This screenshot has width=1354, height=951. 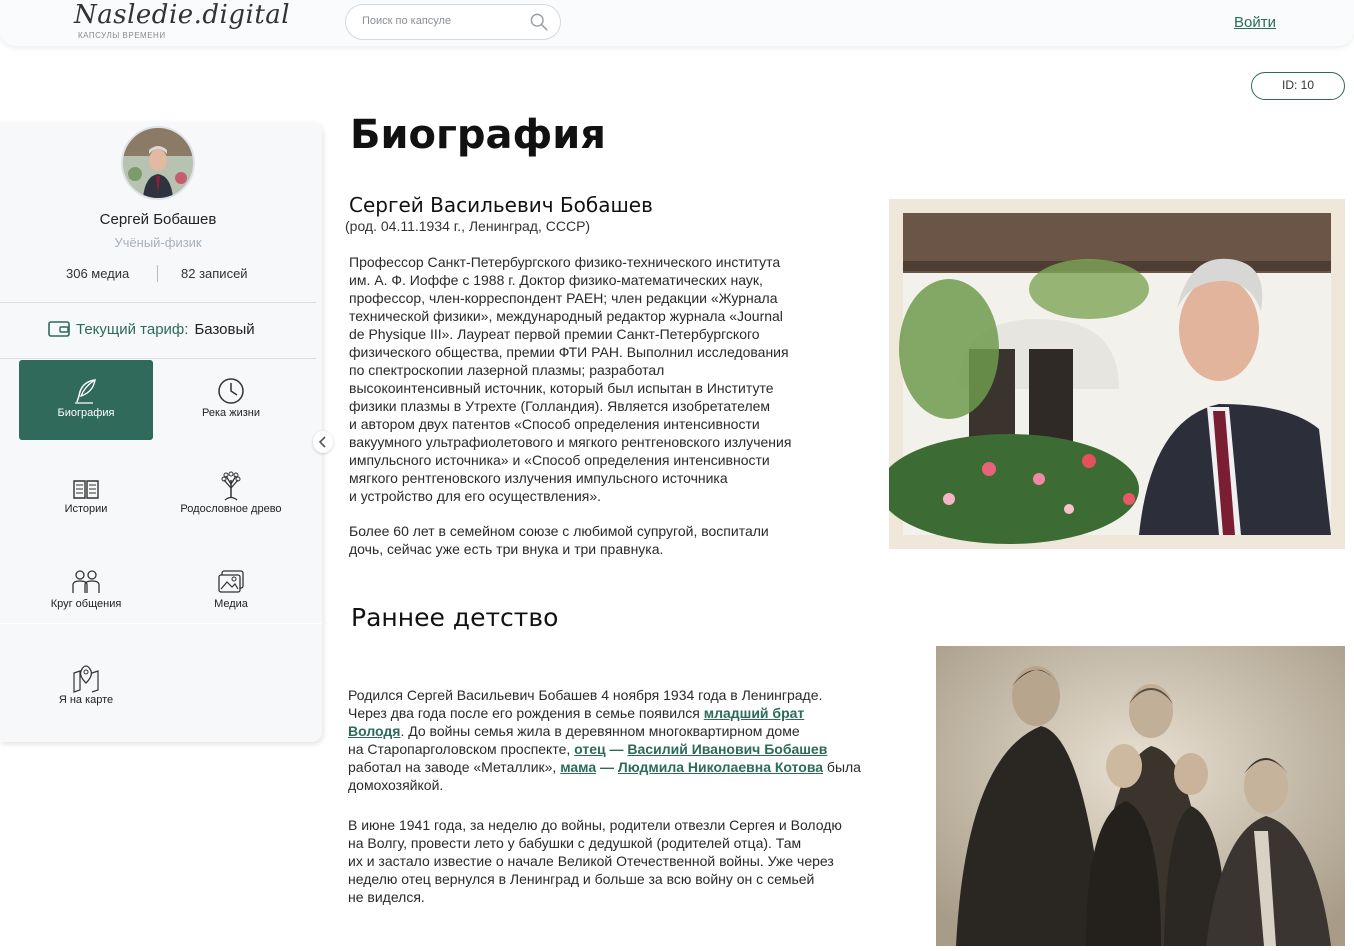 What do you see at coordinates (122, 35) in the screenshot?
I see `logo-subtitle: КАПСУЛЫ ВРЕМЕНИ` at bounding box center [122, 35].